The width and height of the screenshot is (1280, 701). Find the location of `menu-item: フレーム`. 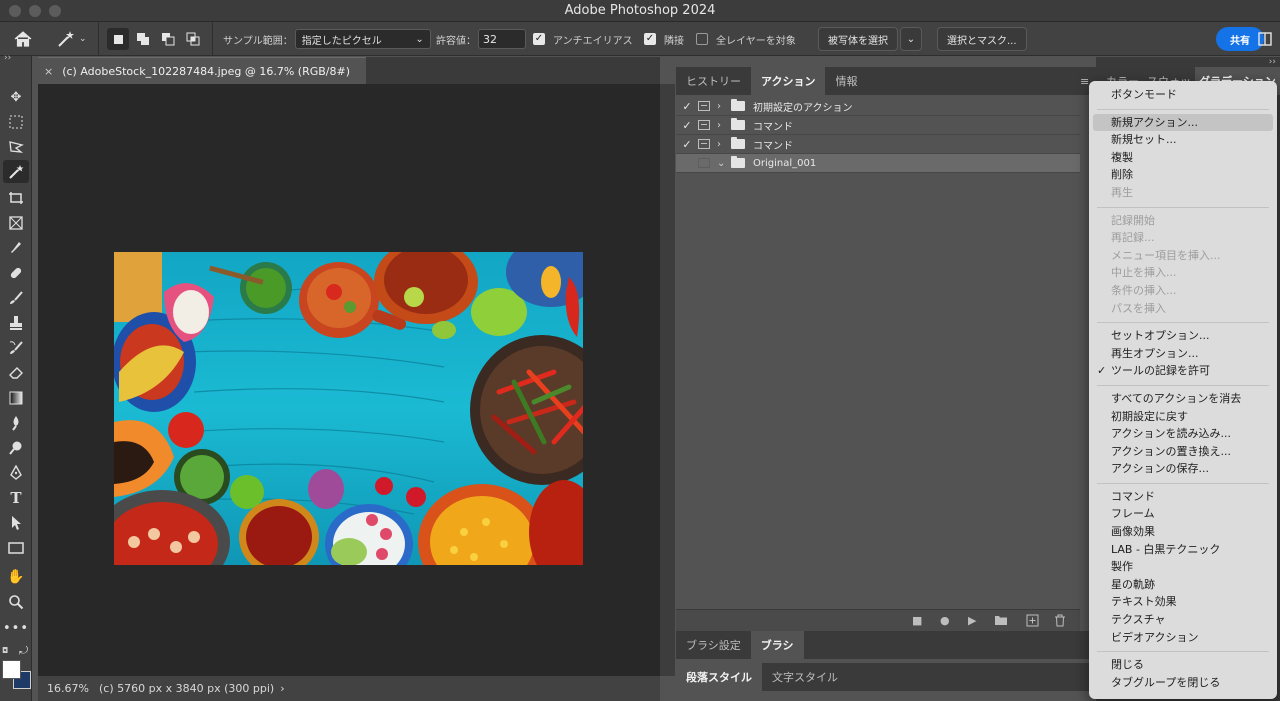

menu-item: フレーム is located at coordinates (1183, 514).